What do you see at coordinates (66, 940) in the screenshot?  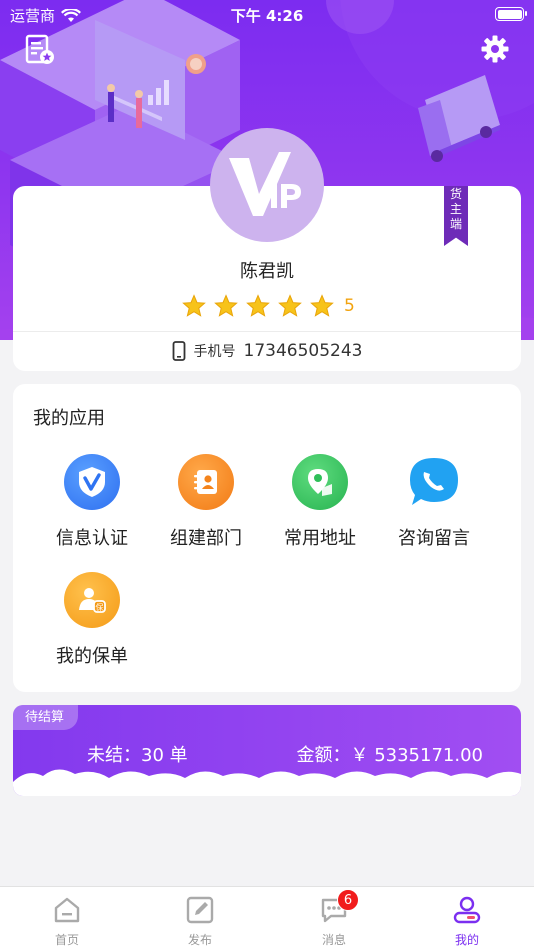 I see `tab-label: 首页` at bounding box center [66, 940].